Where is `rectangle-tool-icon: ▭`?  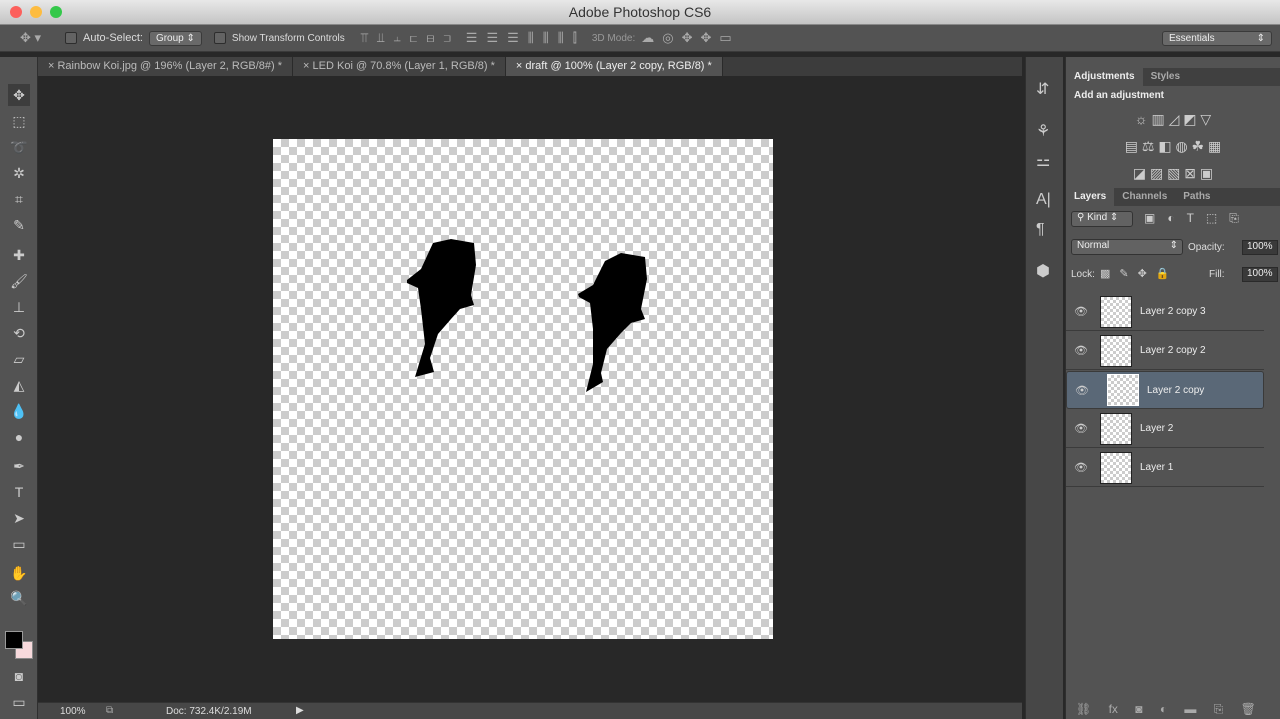 rectangle-tool-icon: ▭ is located at coordinates (19, 544).